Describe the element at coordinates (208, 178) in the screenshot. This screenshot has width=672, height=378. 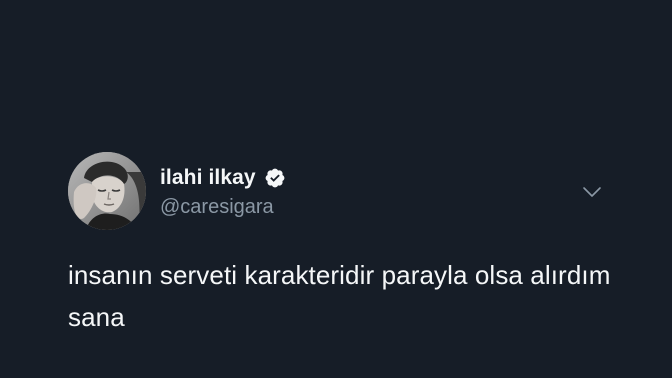
I see `author-display-name: ilahi ilkay` at that location.